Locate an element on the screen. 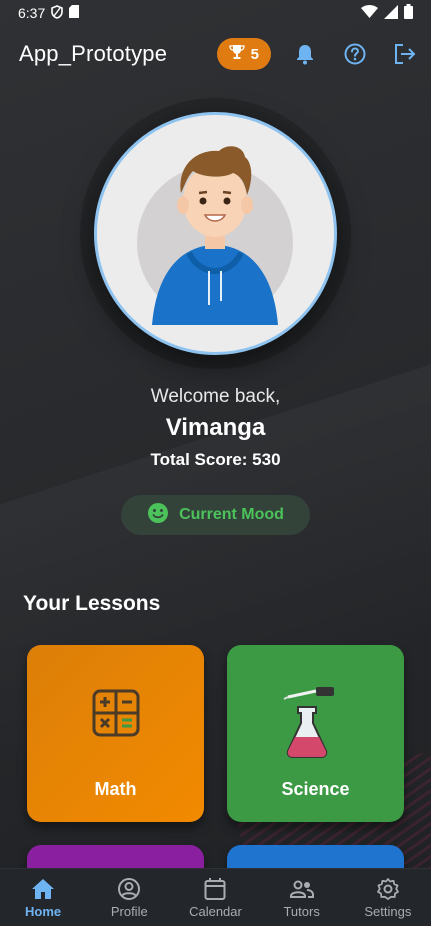 This screenshot has width=431, height=926. tutors-icon is located at coordinates (302, 889).